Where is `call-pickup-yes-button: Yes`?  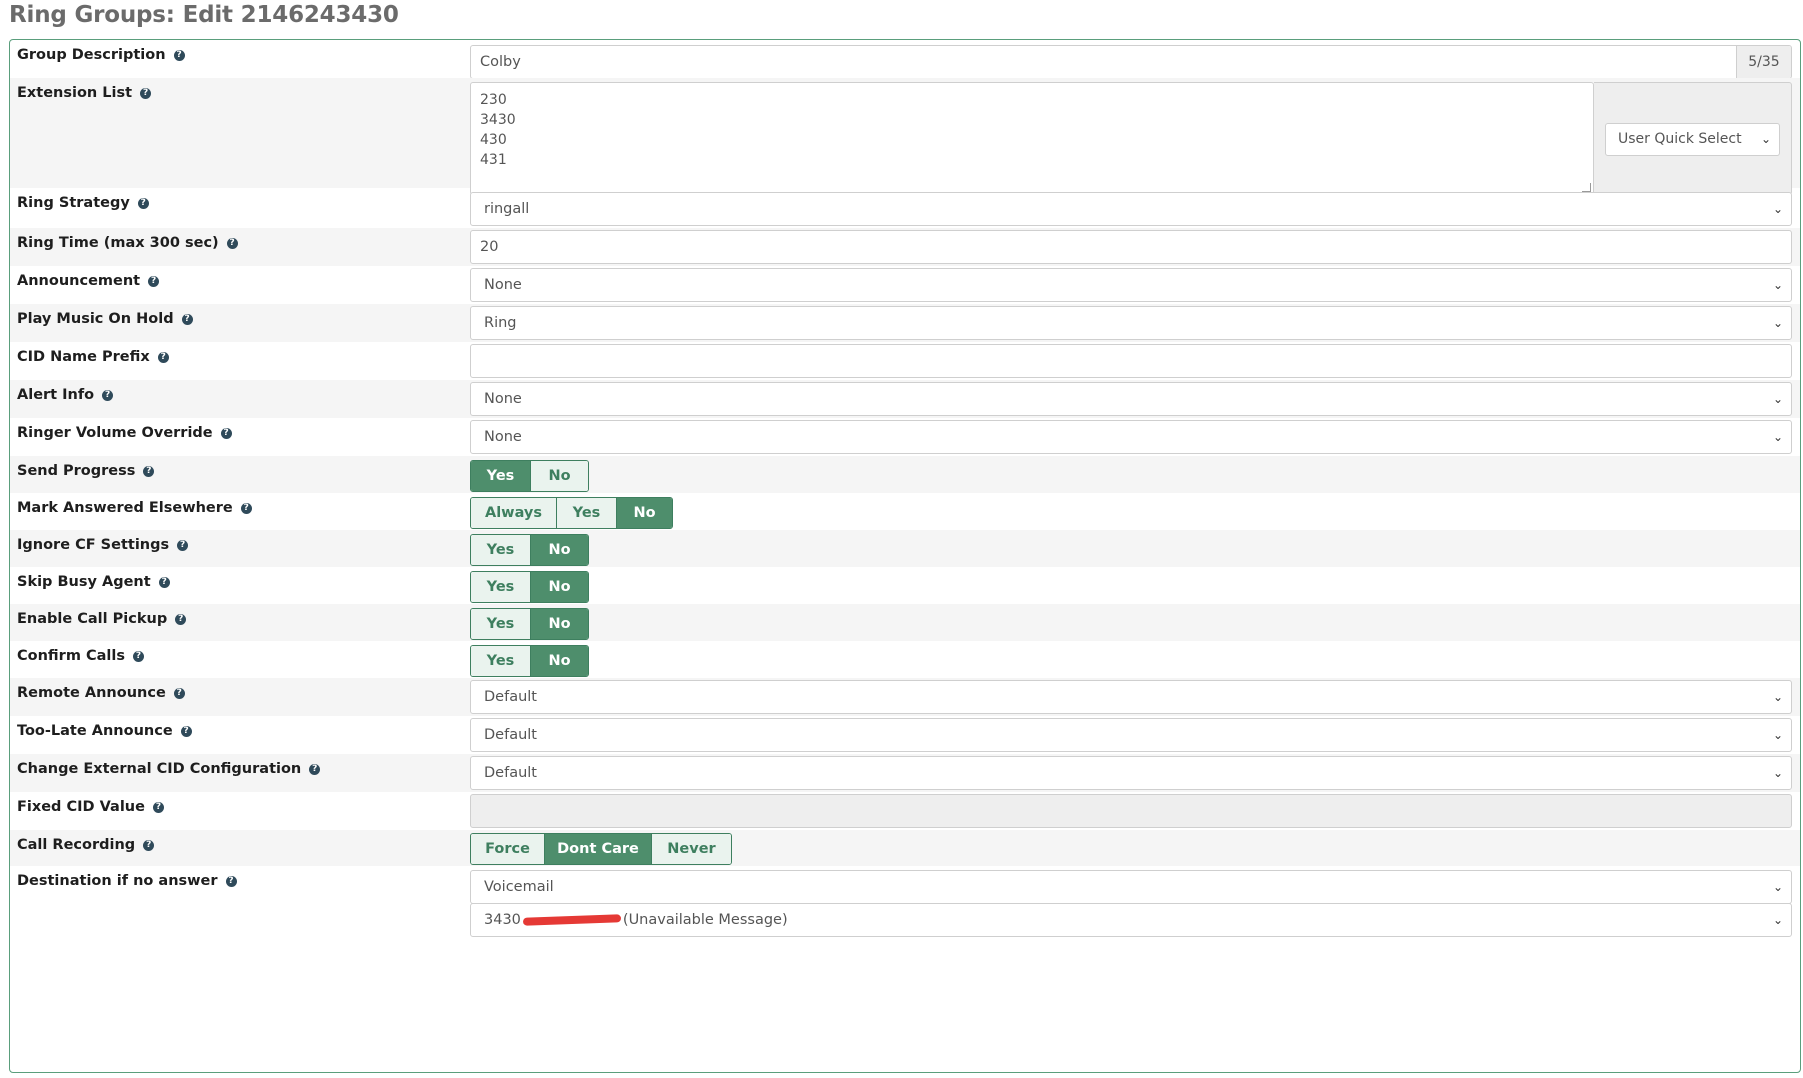
call-pickup-yes-button: Yes is located at coordinates (501, 624).